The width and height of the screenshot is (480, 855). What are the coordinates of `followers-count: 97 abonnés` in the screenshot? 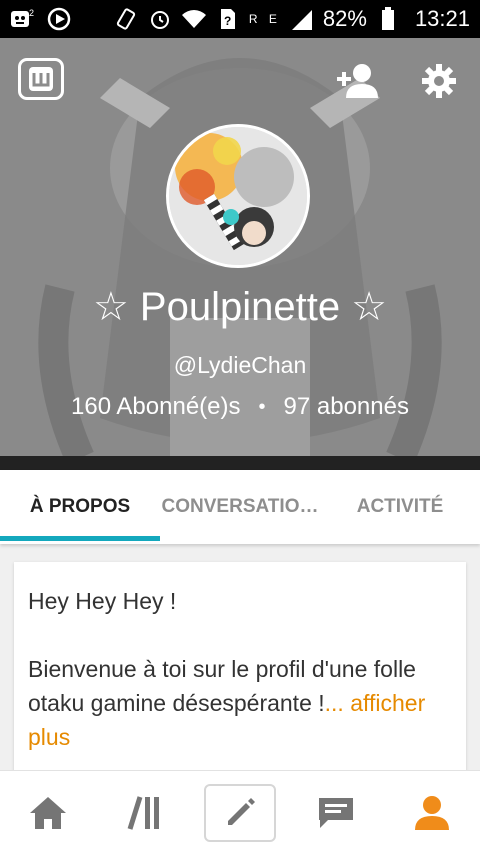 It's located at (346, 407).